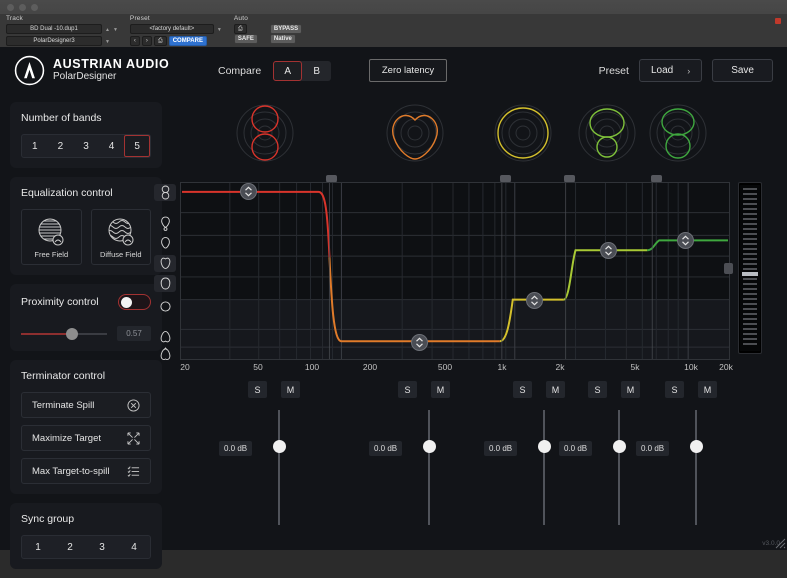  What do you see at coordinates (61, 146) in the screenshot?
I see `band-count-2: 2` at bounding box center [61, 146].